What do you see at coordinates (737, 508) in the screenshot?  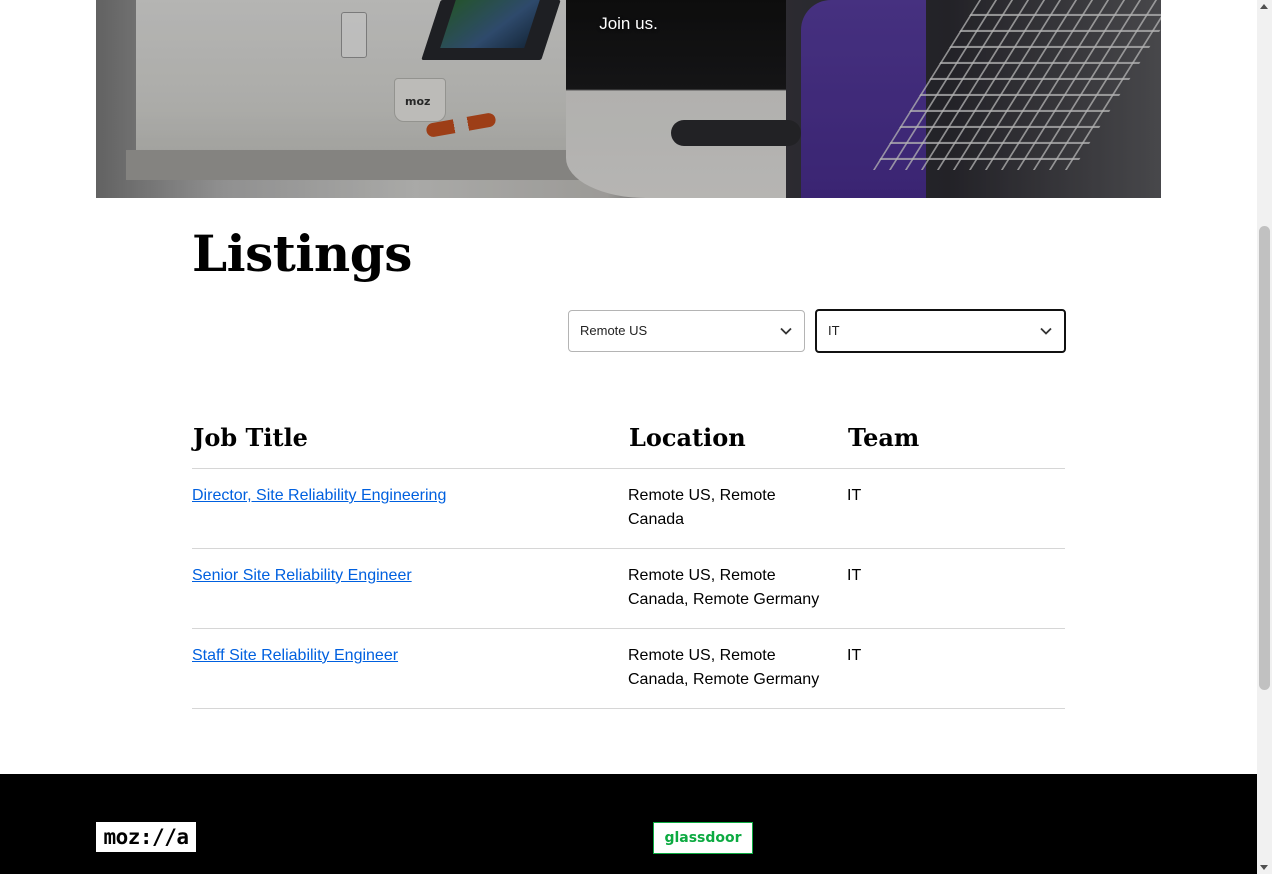 I see `job-location-cell: Remote US, Remote Canada` at bounding box center [737, 508].